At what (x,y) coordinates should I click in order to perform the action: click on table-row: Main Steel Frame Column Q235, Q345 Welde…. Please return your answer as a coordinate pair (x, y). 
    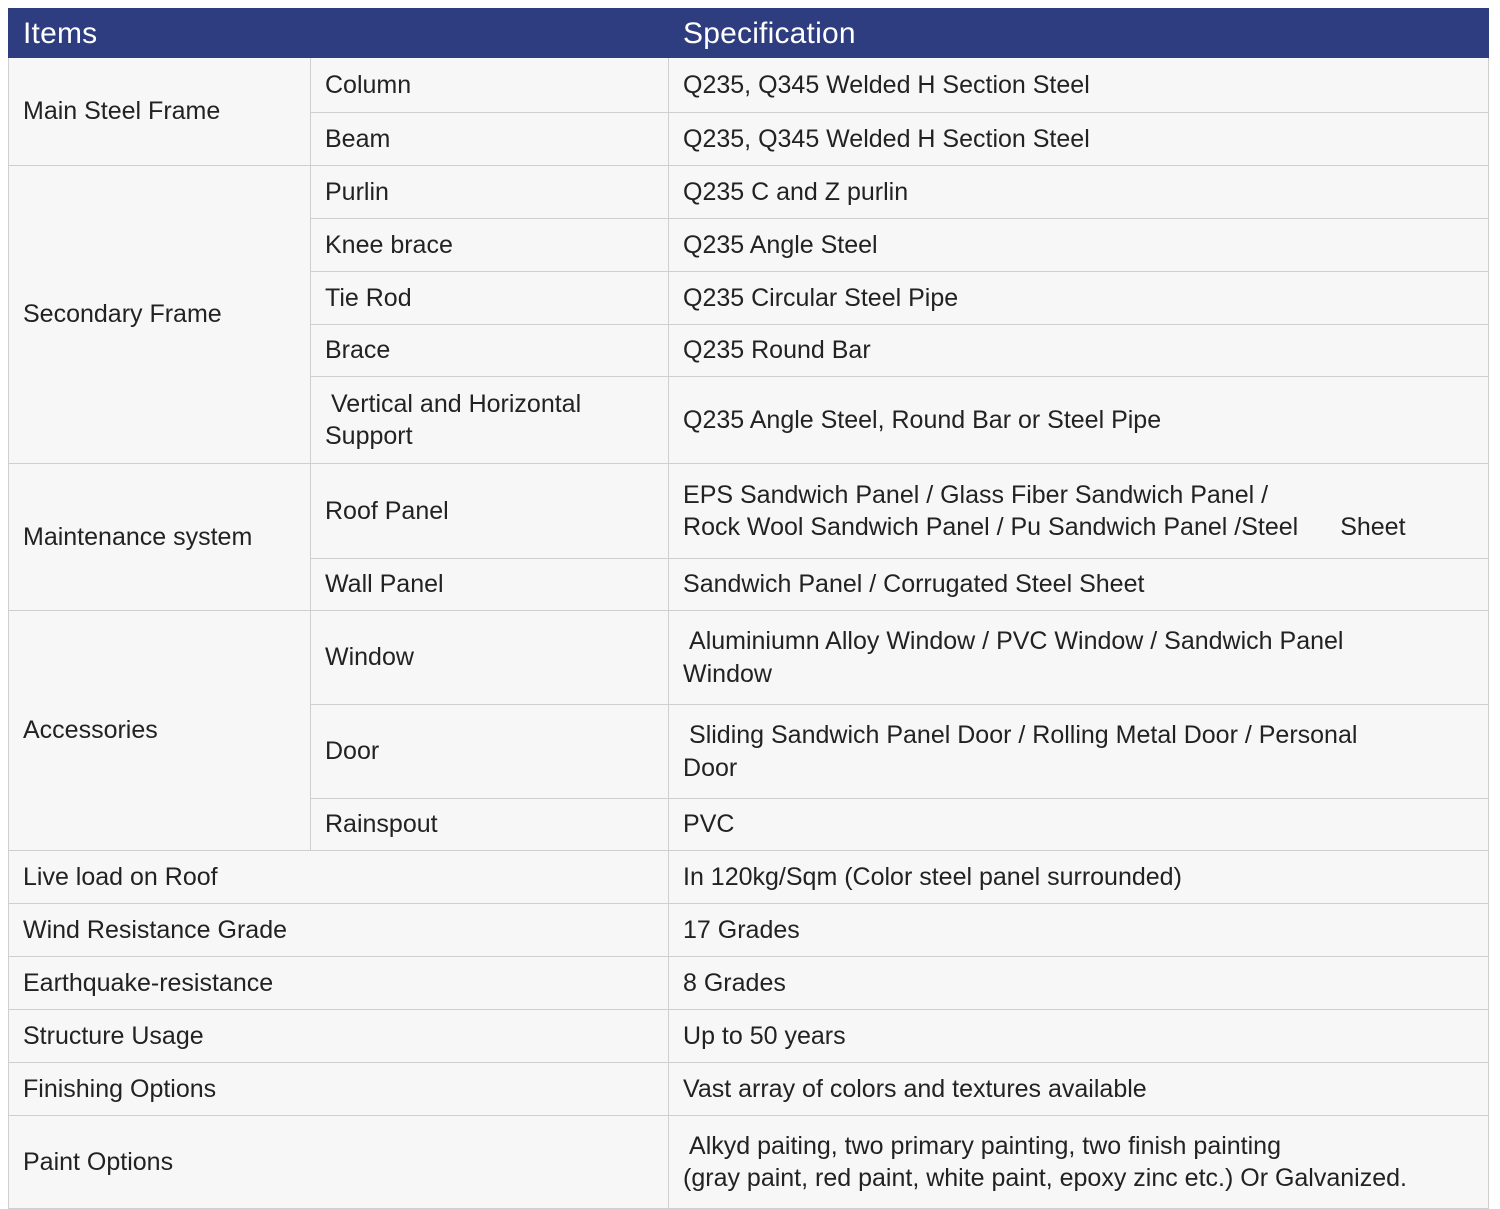
    Looking at the image, I should click on (749, 111).